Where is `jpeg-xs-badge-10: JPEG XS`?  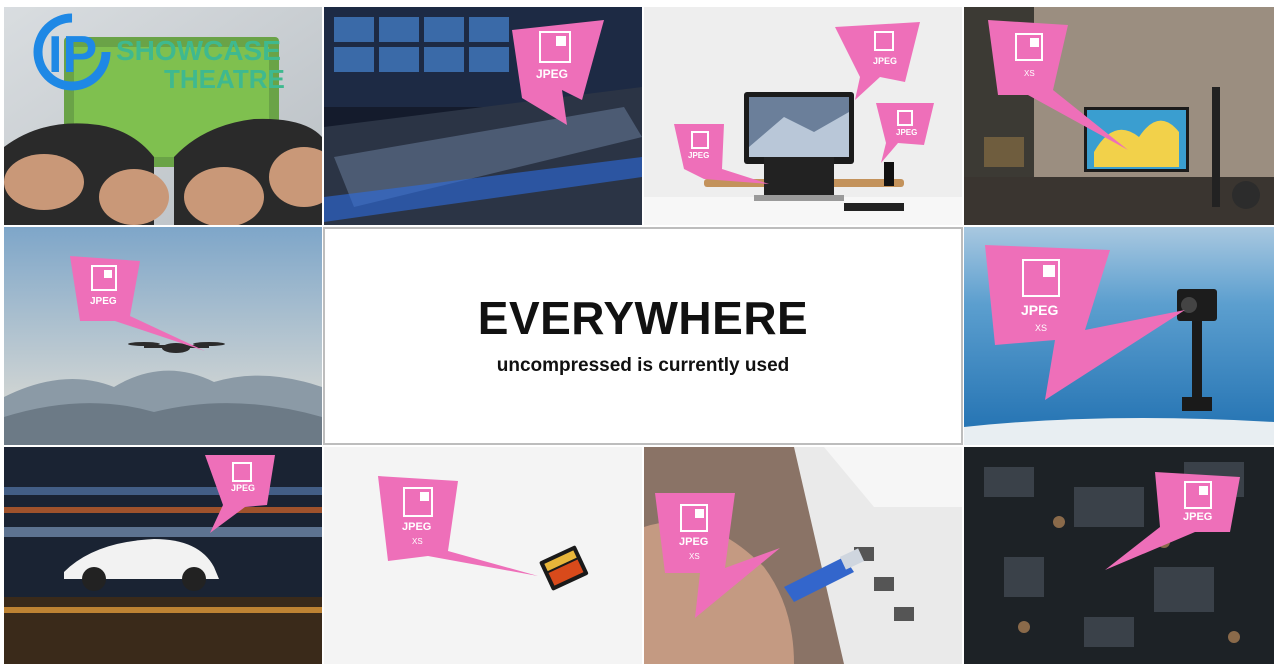
jpeg-xs-badge-10: JPEG XS is located at coordinates (720, 558).